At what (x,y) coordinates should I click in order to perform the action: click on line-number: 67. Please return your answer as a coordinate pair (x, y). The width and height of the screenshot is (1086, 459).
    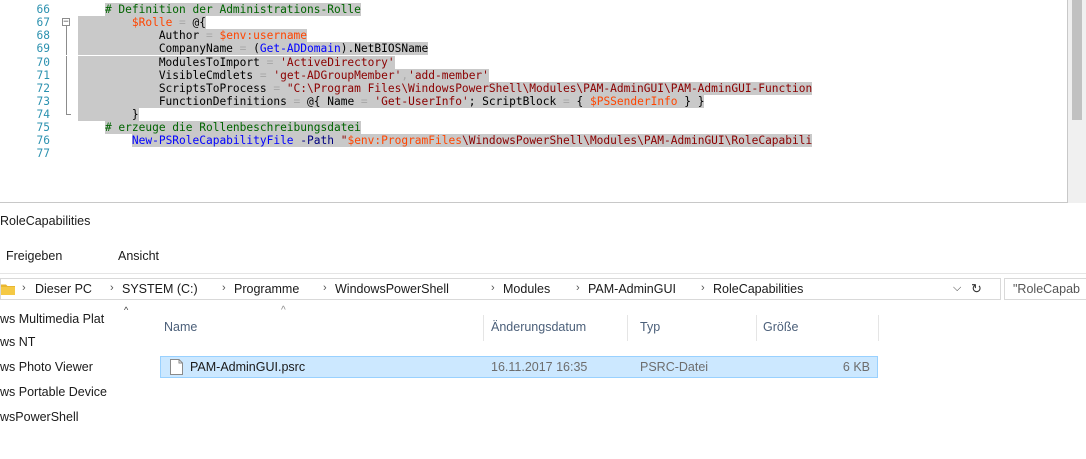
    Looking at the image, I should click on (43, 23).